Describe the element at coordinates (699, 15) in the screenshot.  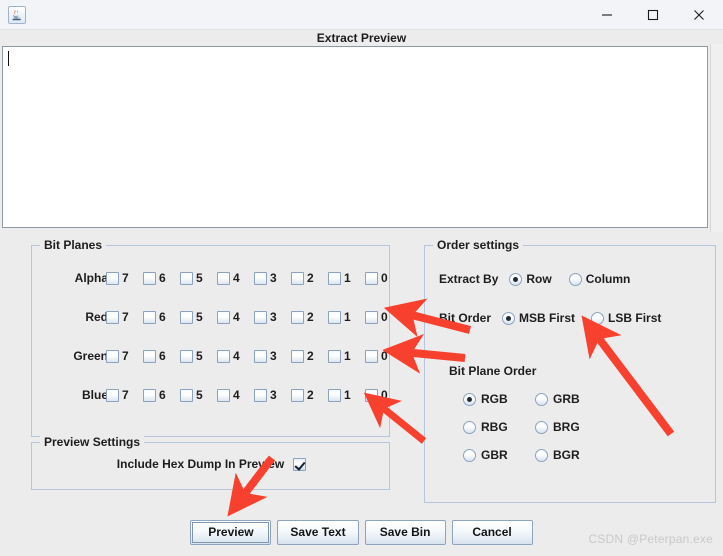
I see `close-icon` at that location.